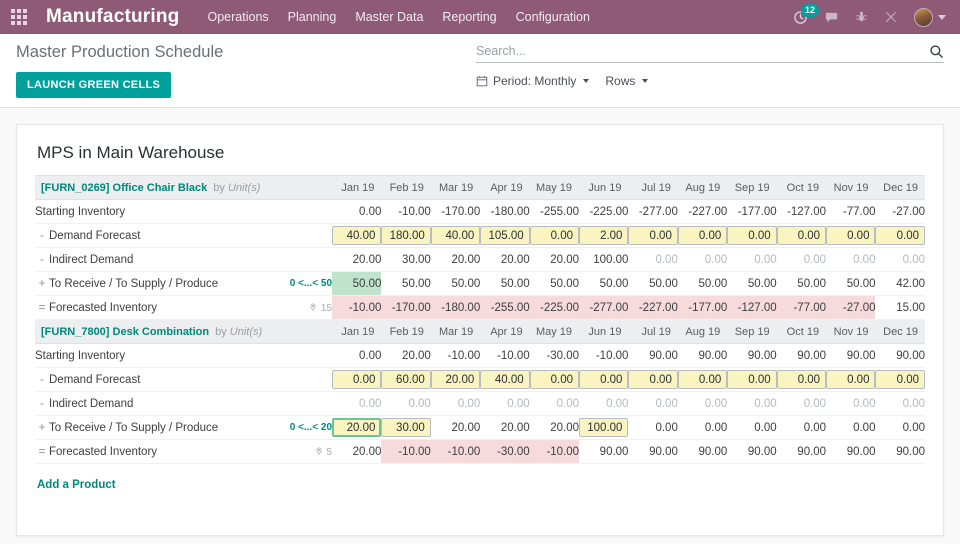 The width and height of the screenshot is (960, 544). What do you see at coordinates (831, 17) in the screenshot?
I see `chat-bubble-icon` at bounding box center [831, 17].